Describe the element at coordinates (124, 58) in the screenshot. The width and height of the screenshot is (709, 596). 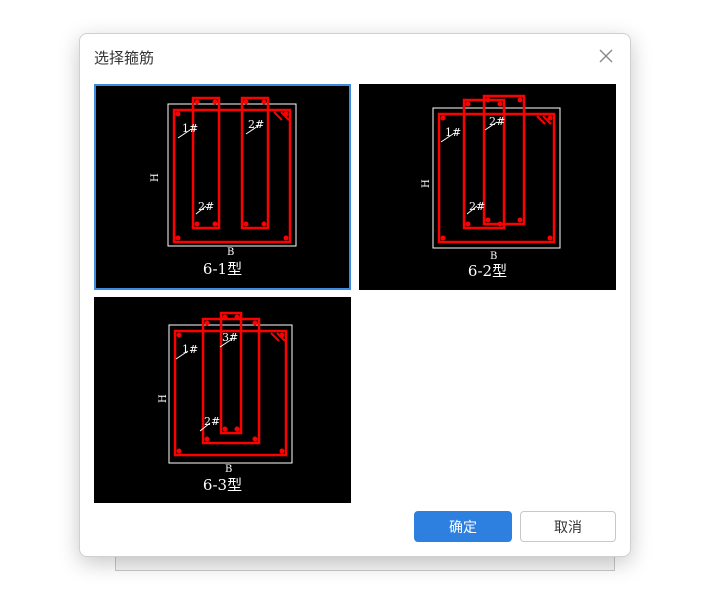
I see `dialog-title: 选择箍筋` at that location.